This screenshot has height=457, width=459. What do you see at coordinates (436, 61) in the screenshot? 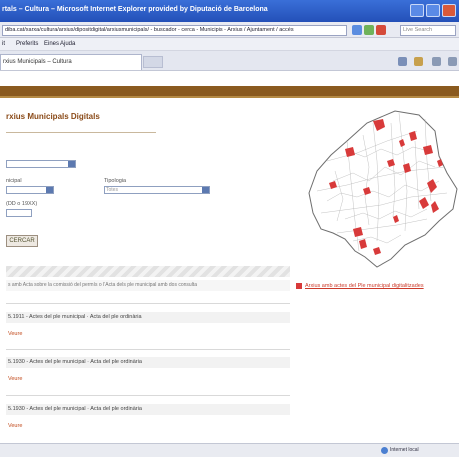
I see `print-icon` at bounding box center [436, 61].